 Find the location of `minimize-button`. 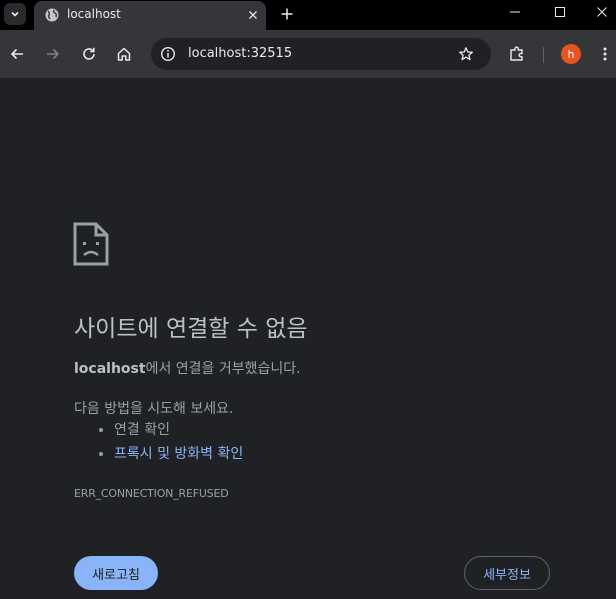

minimize-button is located at coordinates (515, 12).